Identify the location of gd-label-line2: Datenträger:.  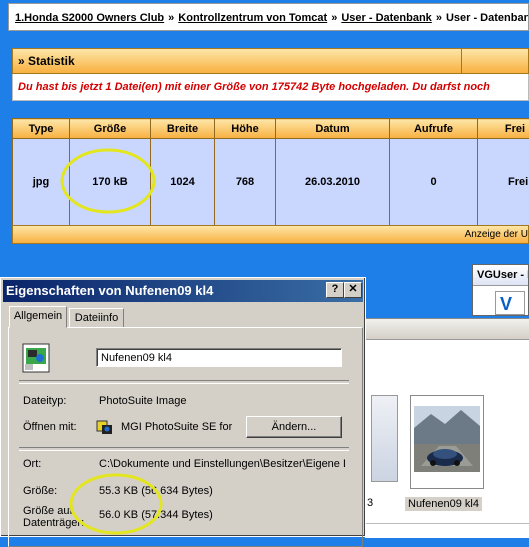
(53, 523).